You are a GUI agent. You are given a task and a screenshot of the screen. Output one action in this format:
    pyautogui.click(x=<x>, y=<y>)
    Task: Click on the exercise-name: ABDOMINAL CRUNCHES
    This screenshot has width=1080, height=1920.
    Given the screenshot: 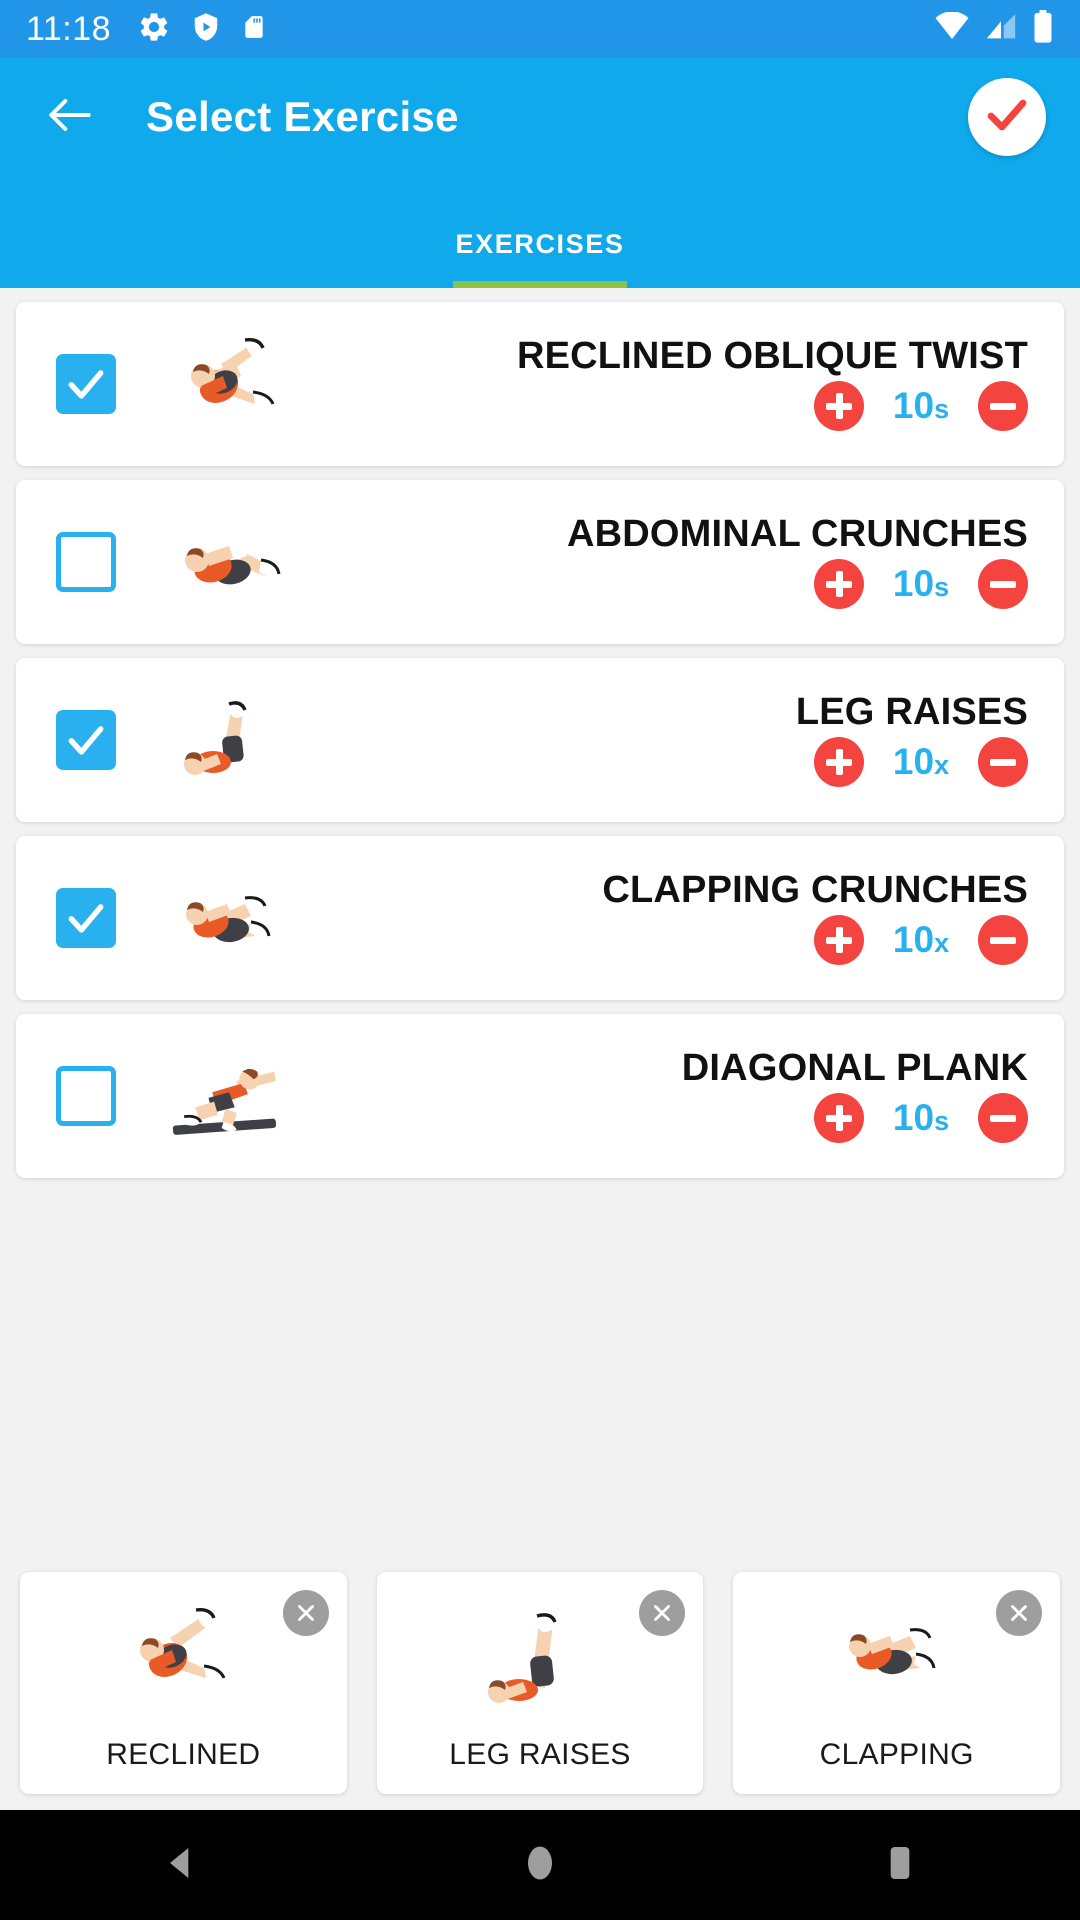 What is the action you would take?
    pyautogui.click(x=797, y=534)
    